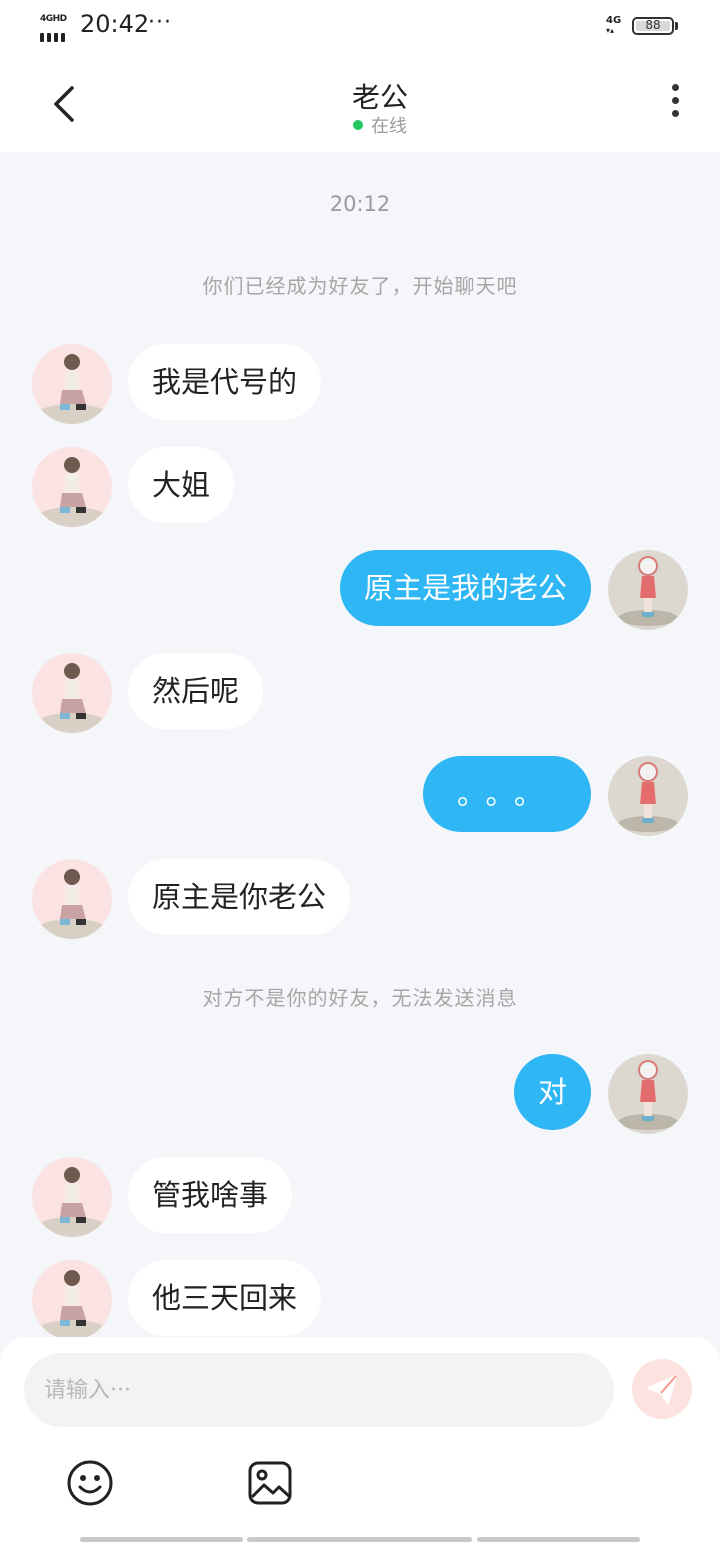 This screenshot has width=720, height=1544. I want to click on more-options-button, so click(675, 104).